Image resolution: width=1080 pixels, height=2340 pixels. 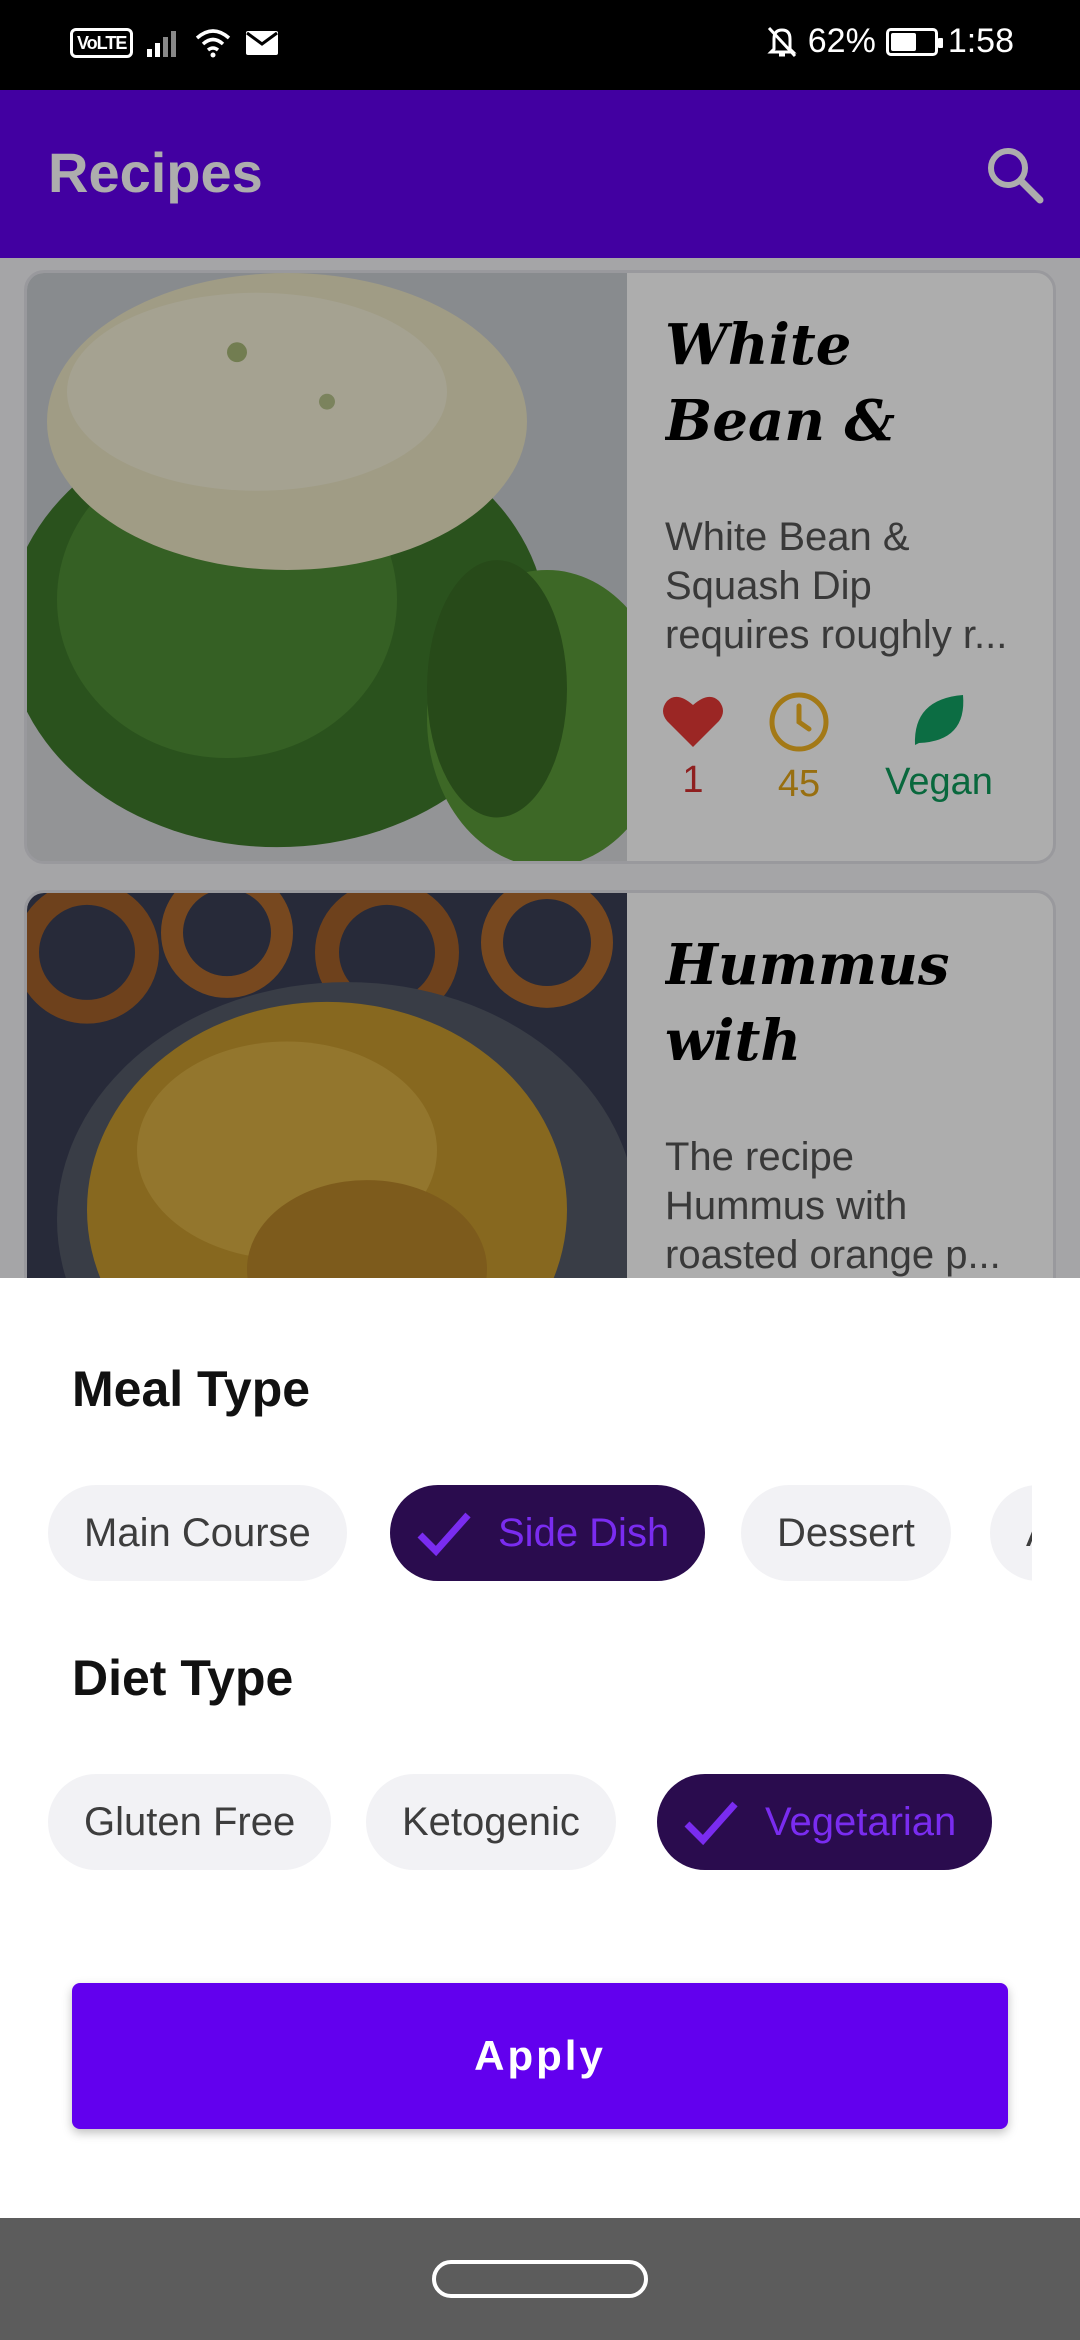 I want to click on chip-main-course: Main Course, so click(x=197, y=1533).